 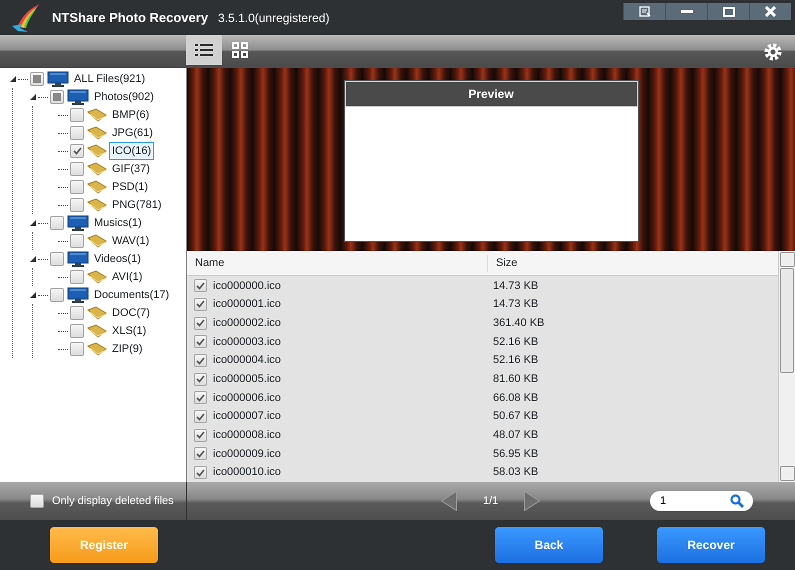 What do you see at coordinates (37, 501) in the screenshot?
I see `deleted-only-checkbox` at bounding box center [37, 501].